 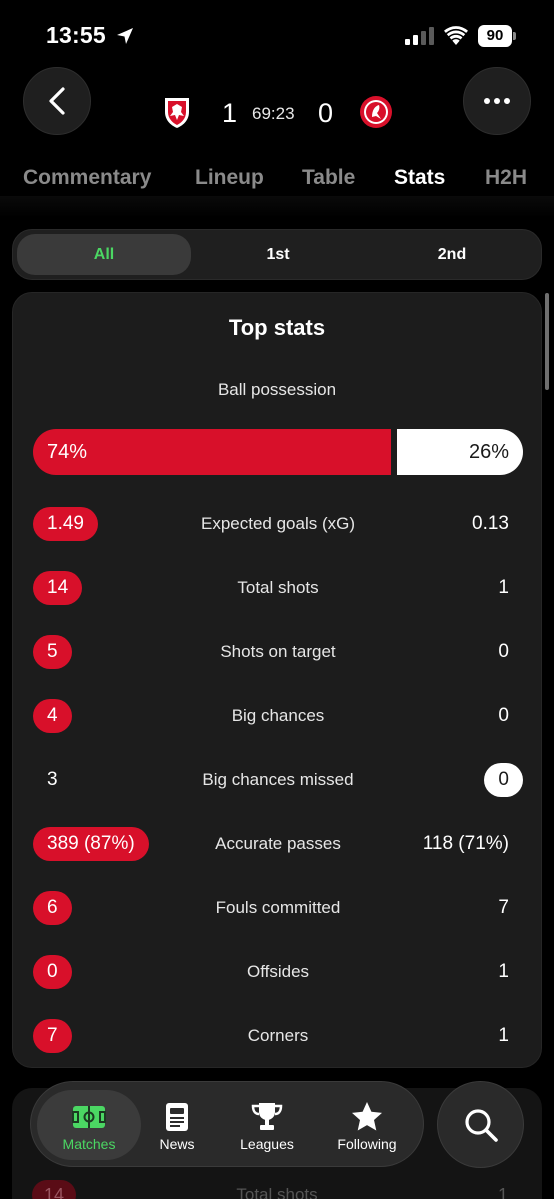 What do you see at coordinates (89, 1117) in the screenshot?
I see `pitch-icon` at bounding box center [89, 1117].